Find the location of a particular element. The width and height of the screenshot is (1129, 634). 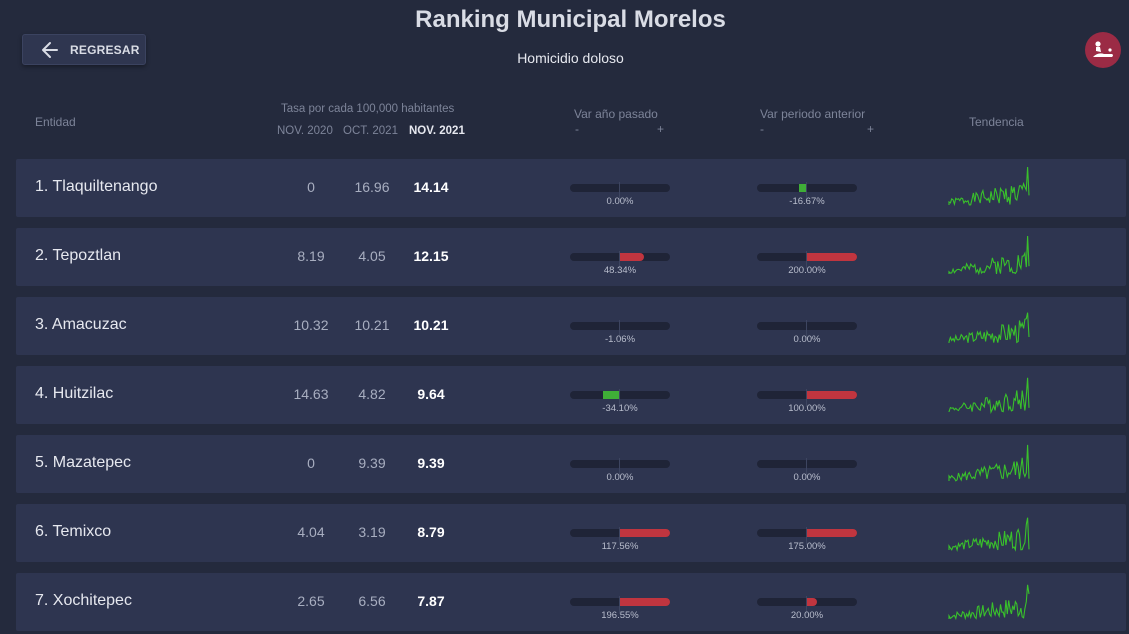

var-year-label: 48.34% is located at coordinates (620, 270).